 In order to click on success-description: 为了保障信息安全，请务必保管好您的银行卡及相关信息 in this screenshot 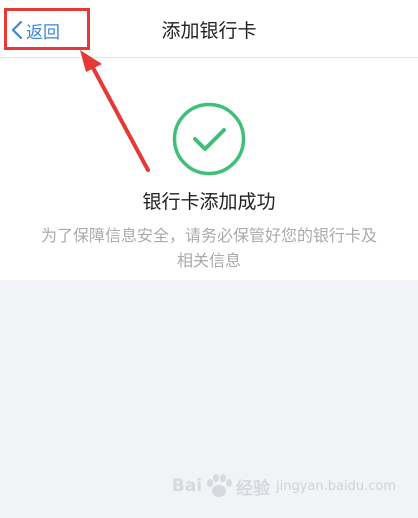, I will do `click(208, 248)`.